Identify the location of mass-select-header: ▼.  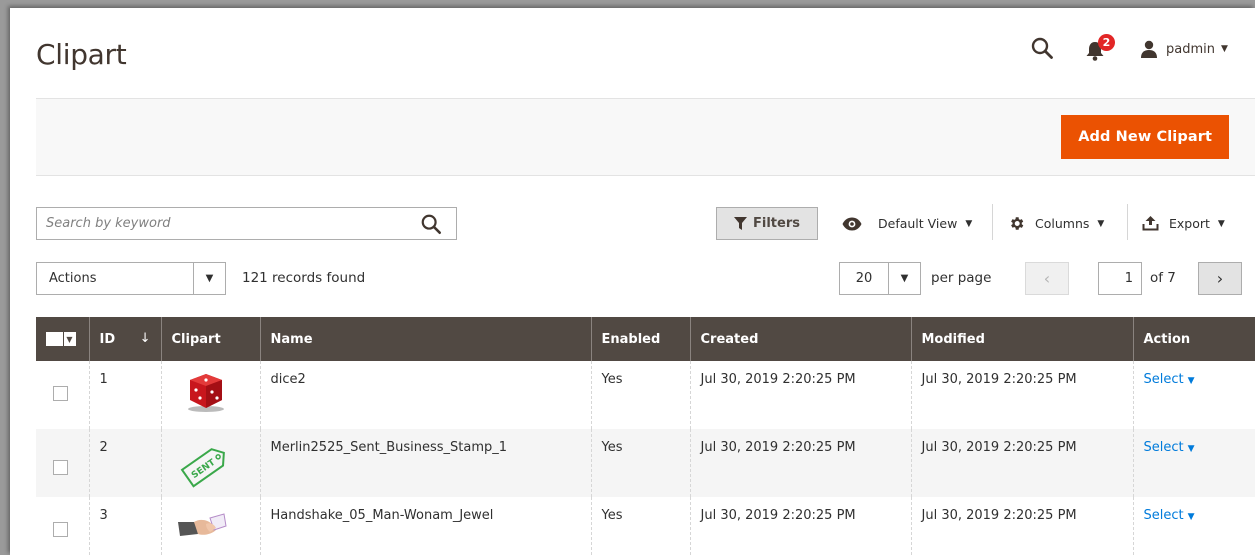
(63, 339).